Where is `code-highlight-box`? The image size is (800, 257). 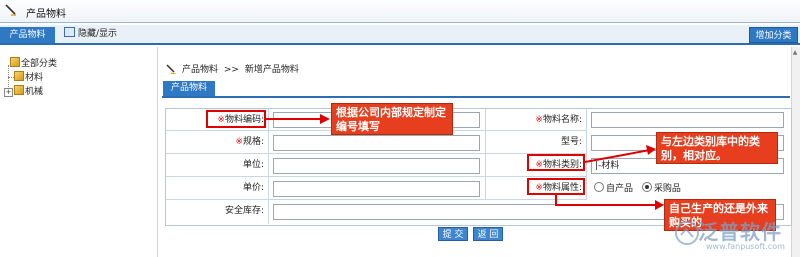 code-highlight-box is located at coordinates (236, 119).